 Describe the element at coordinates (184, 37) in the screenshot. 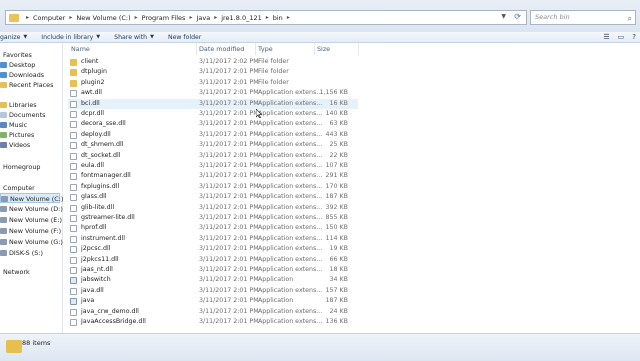

I see `new-folder-button: New folder` at that location.